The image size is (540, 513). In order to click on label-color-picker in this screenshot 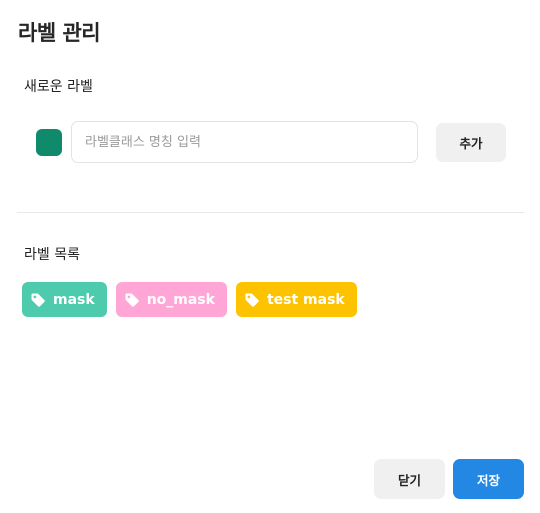, I will do `click(49, 142)`.